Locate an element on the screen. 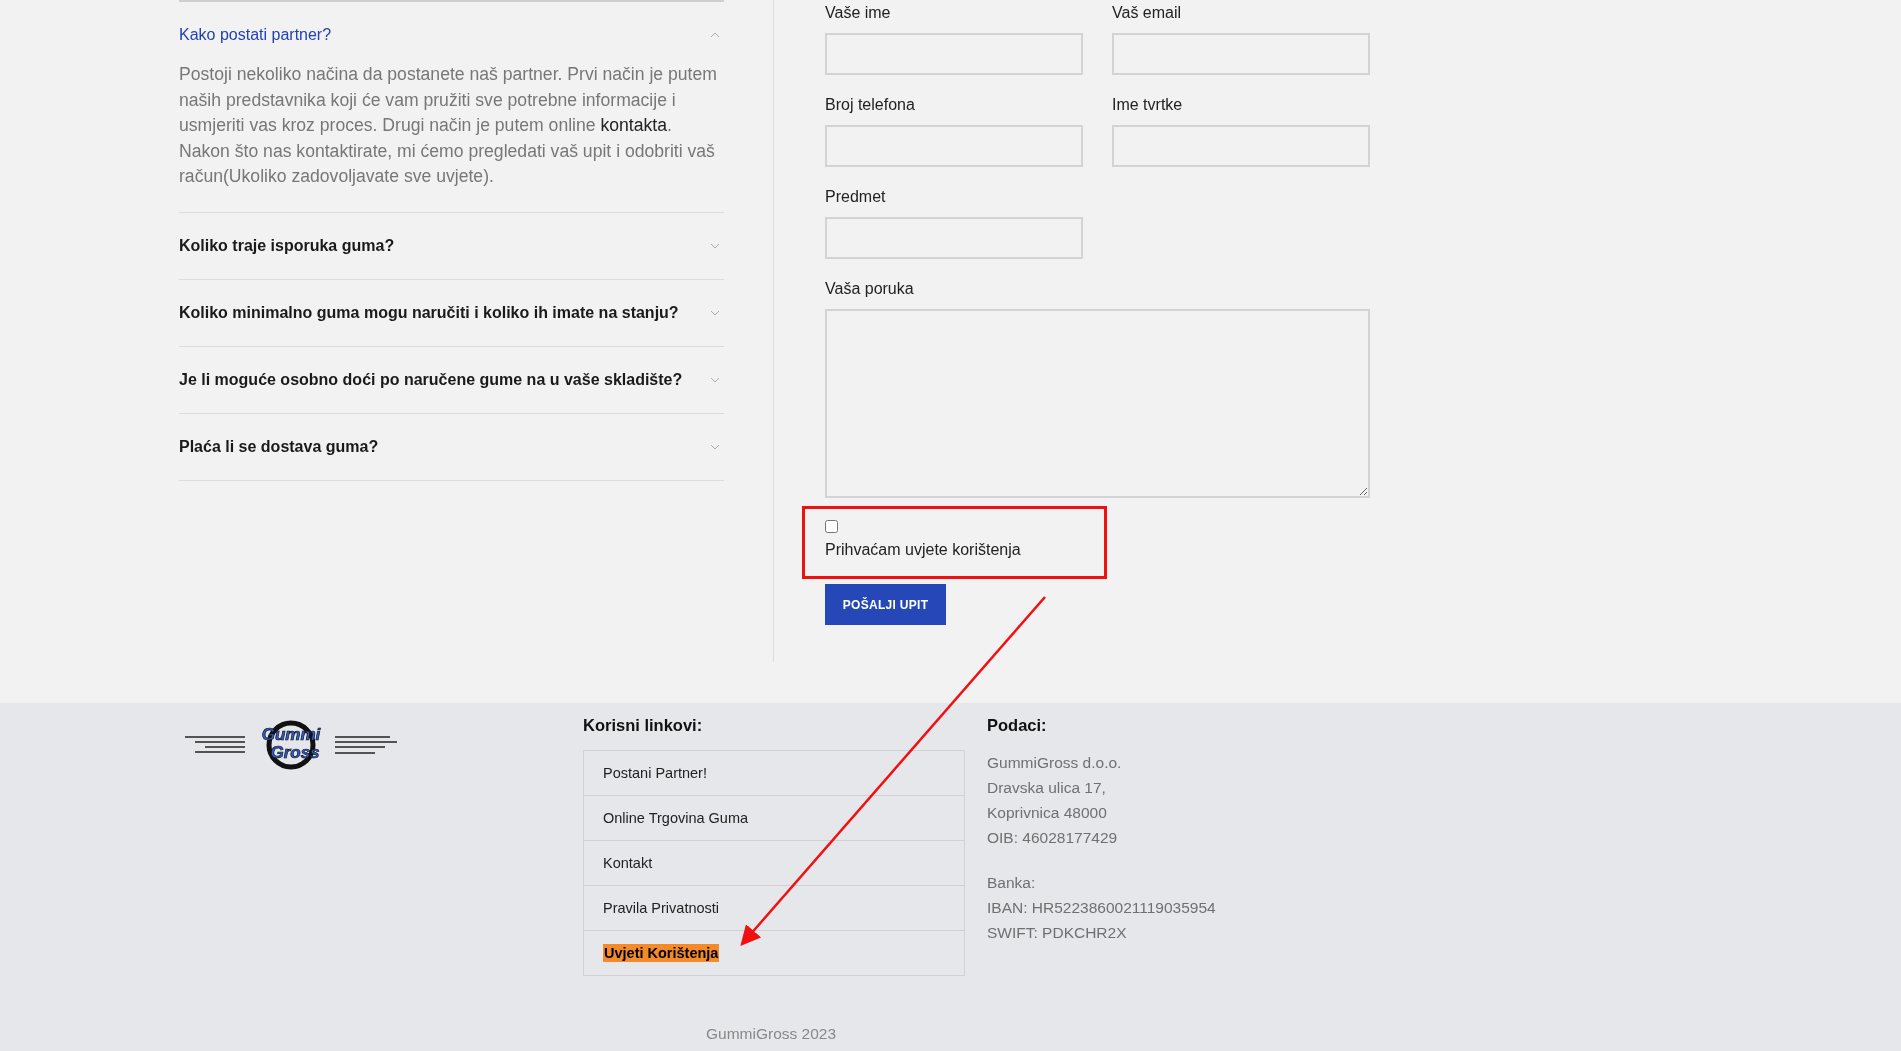 The image size is (1901, 1051). contact-link: kontakta is located at coordinates (633, 125).